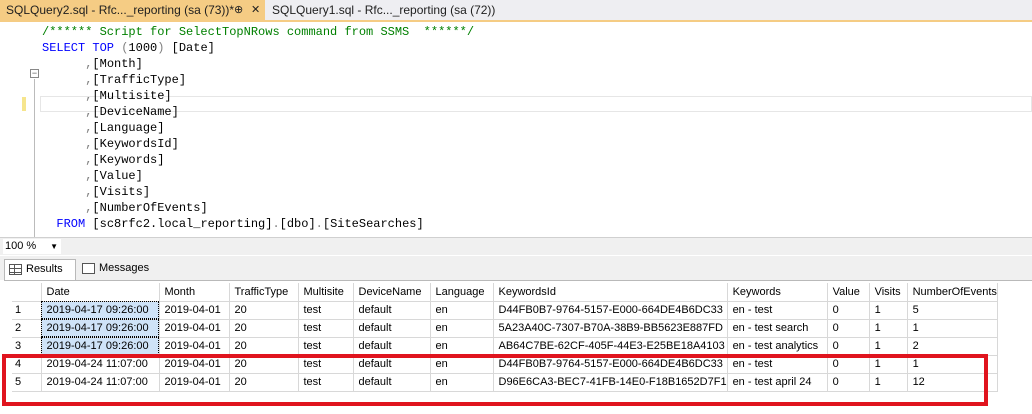 This screenshot has height=414, width=1032. What do you see at coordinates (54, 246) in the screenshot?
I see `chevron-down-icon: ▼` at bounding box center [54, 246].